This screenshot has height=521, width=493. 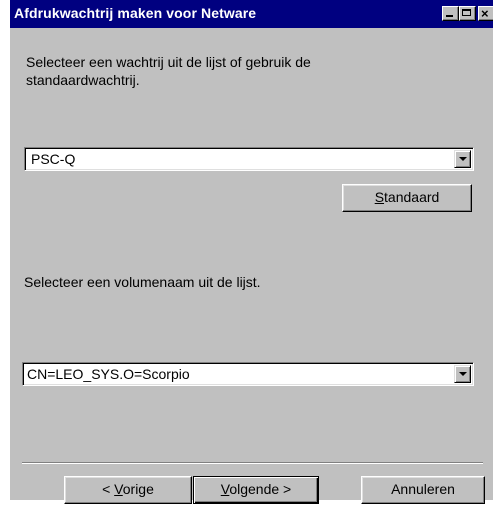 I want to click on close-icon: ×, so click(x=485, y=13).